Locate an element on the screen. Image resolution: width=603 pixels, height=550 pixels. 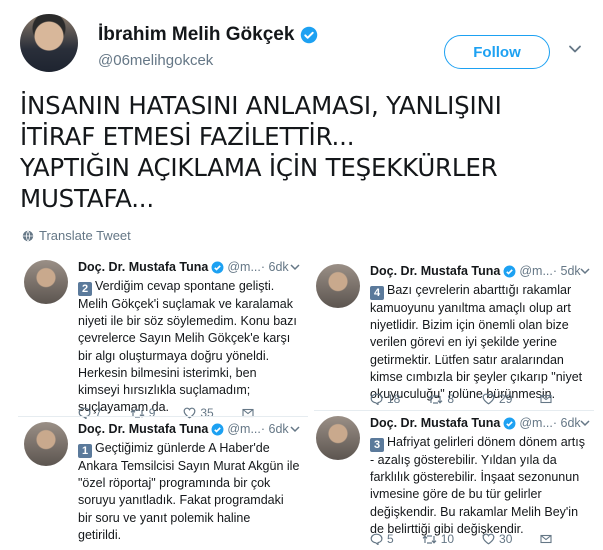
tweet-line: YAPTIĞIN AÇIKLAMA İÇİN TEŞEKKÜRLER is located at coordinates (259, 167).